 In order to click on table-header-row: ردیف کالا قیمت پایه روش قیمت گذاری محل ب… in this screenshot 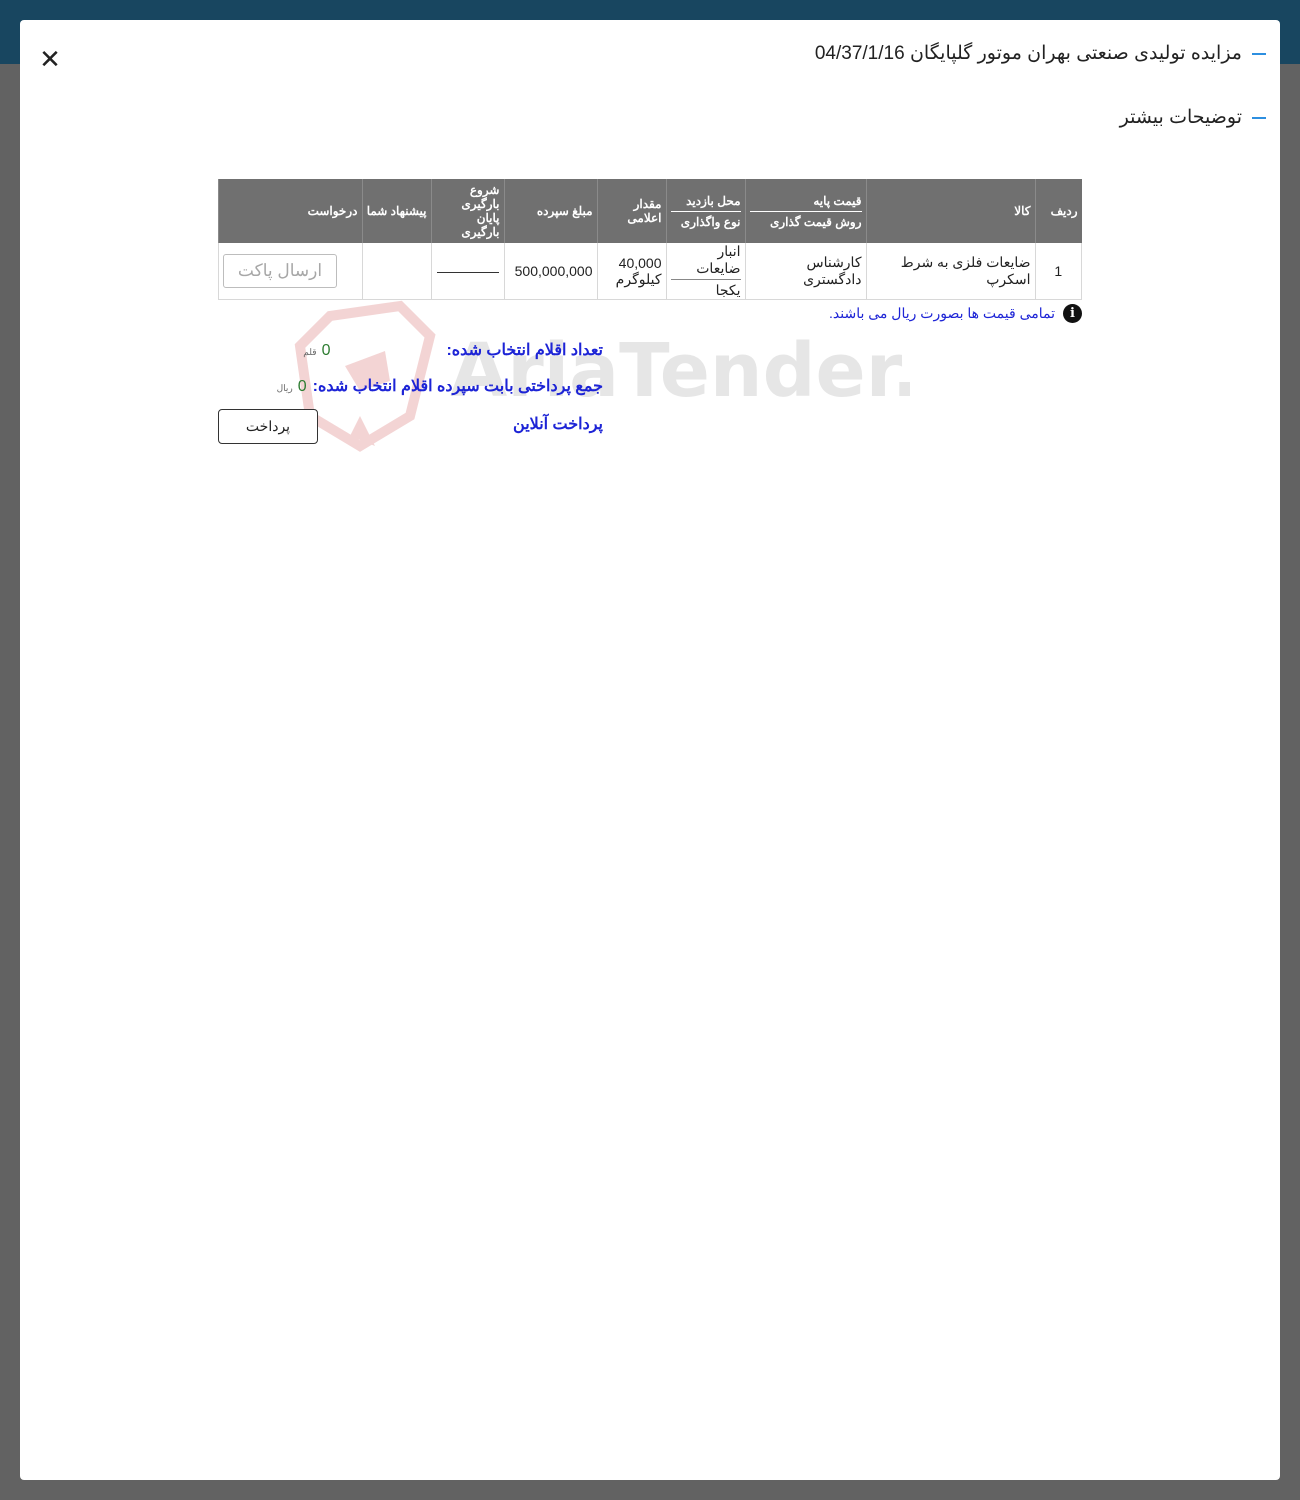, I will do `click(650, 211)`.